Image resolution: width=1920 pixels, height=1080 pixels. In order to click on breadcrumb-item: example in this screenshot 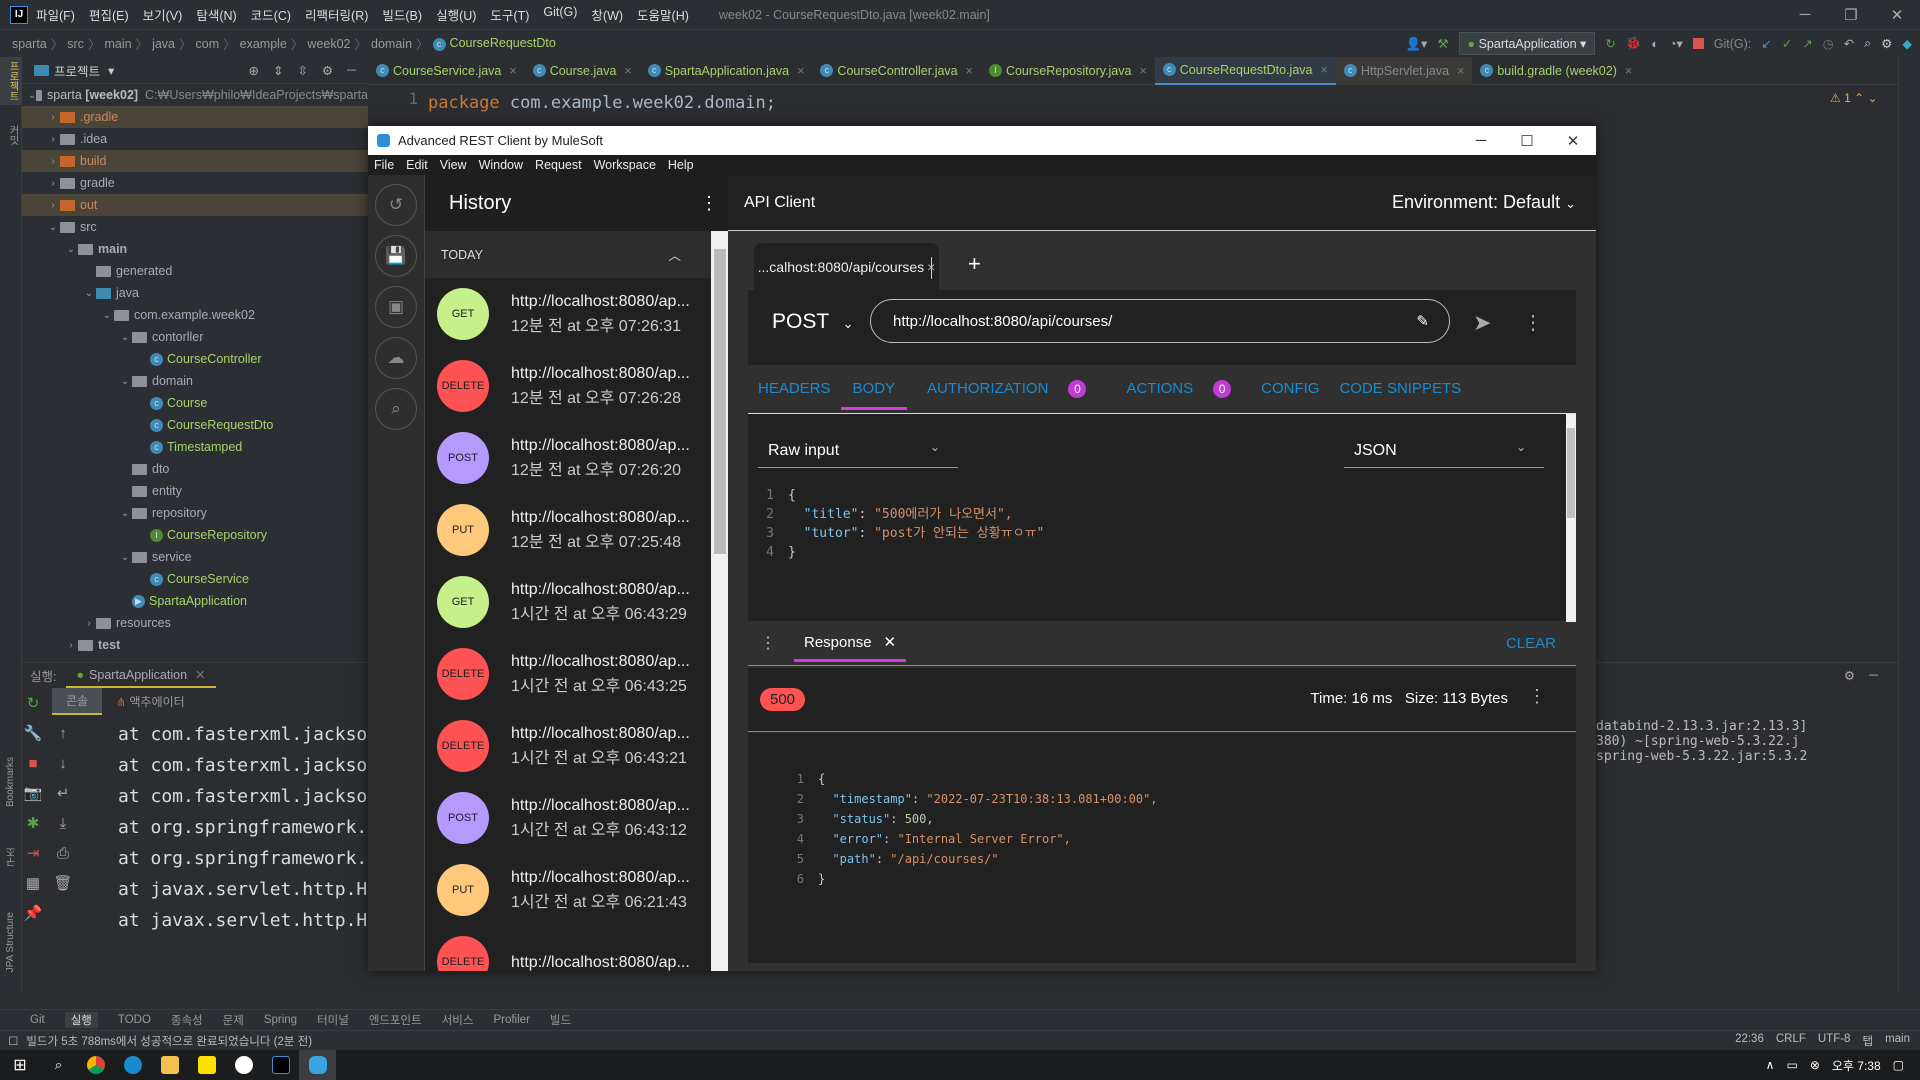, I will do `click(263, 44)`.